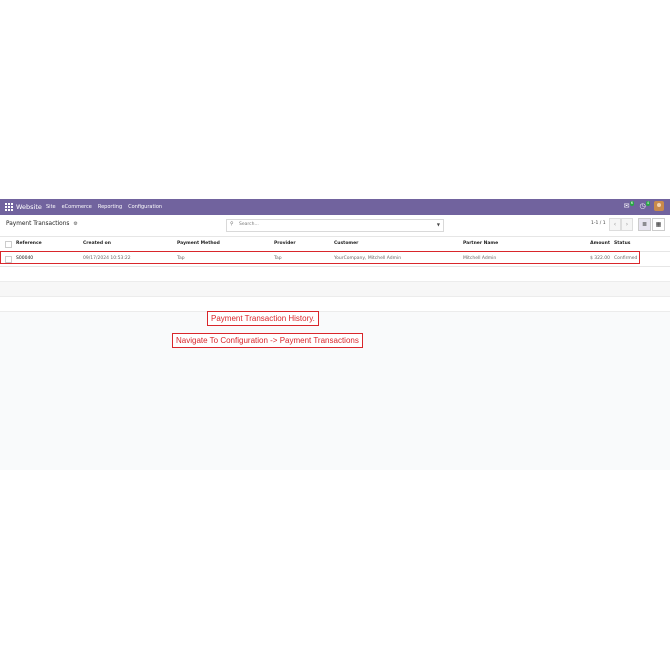 This screenshot has width=670, height=670. I want to click on messages-icon: ✉ 6, so click(628, 205).